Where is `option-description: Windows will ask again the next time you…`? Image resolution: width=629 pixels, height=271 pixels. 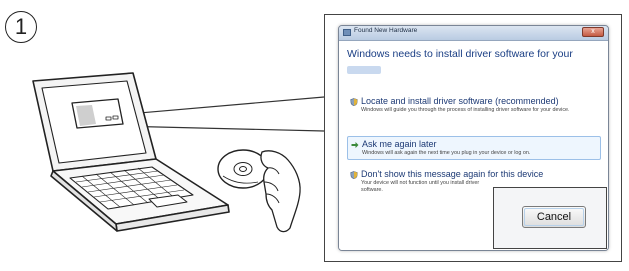
option-description: Windows will ask again the next time you… is located at coordinates (446, 153).